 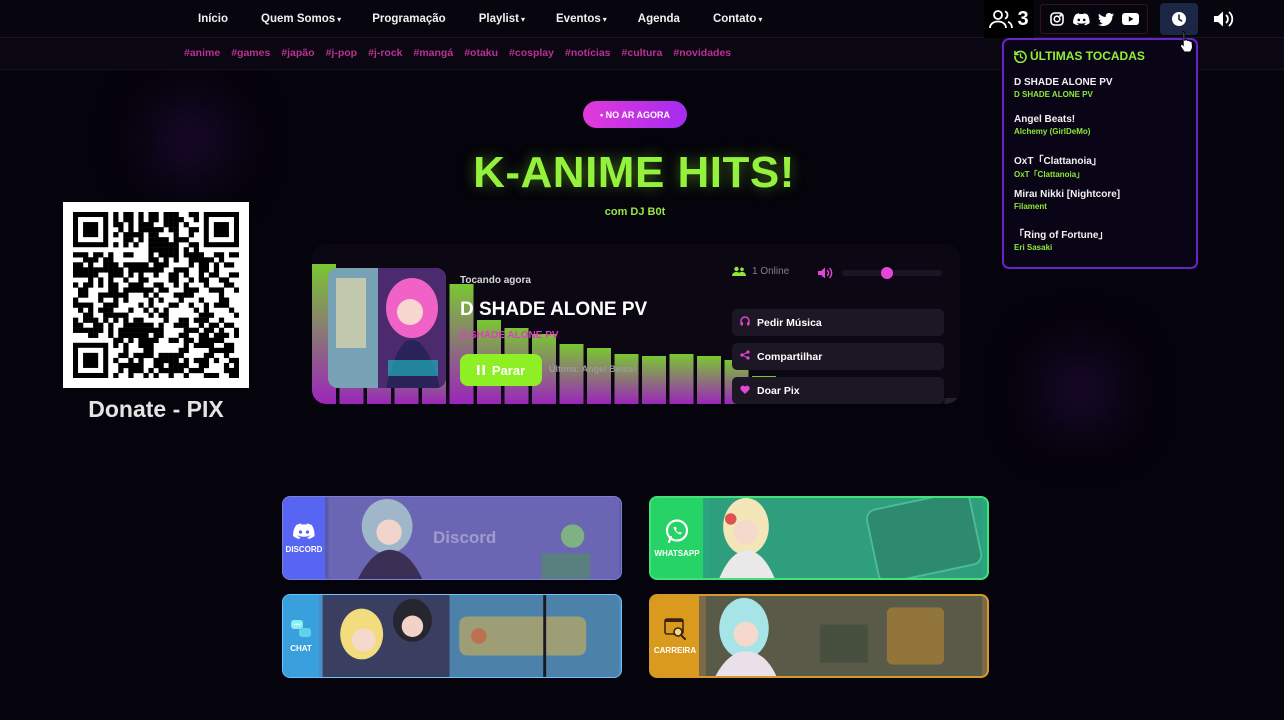 I want to click on recent-track-item: 「Ring of Fortune」 Eri Sasaki, so click(x=1102, y=239).